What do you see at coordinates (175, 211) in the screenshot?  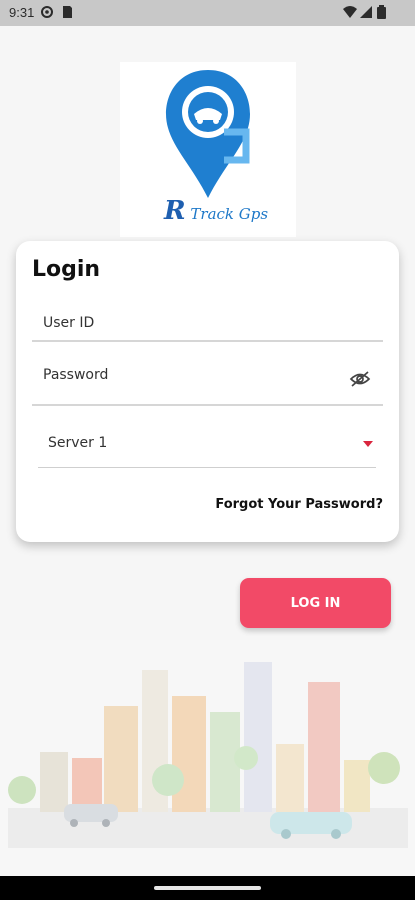 I see `logo-letter: R` at bounding box center [175, 211].